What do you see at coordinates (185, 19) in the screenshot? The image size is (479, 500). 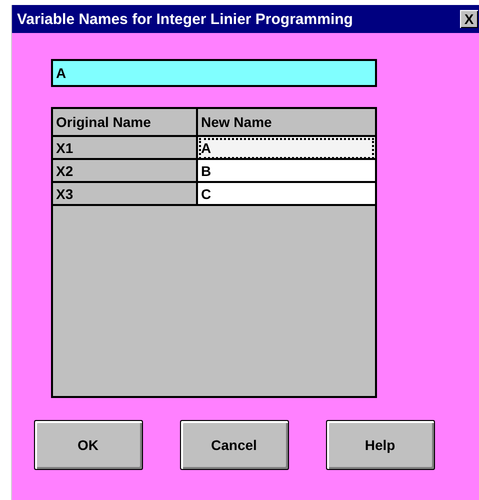 I see `window-title: Variable Names for Integer Linier Programming` at bounding box center [185, 19].